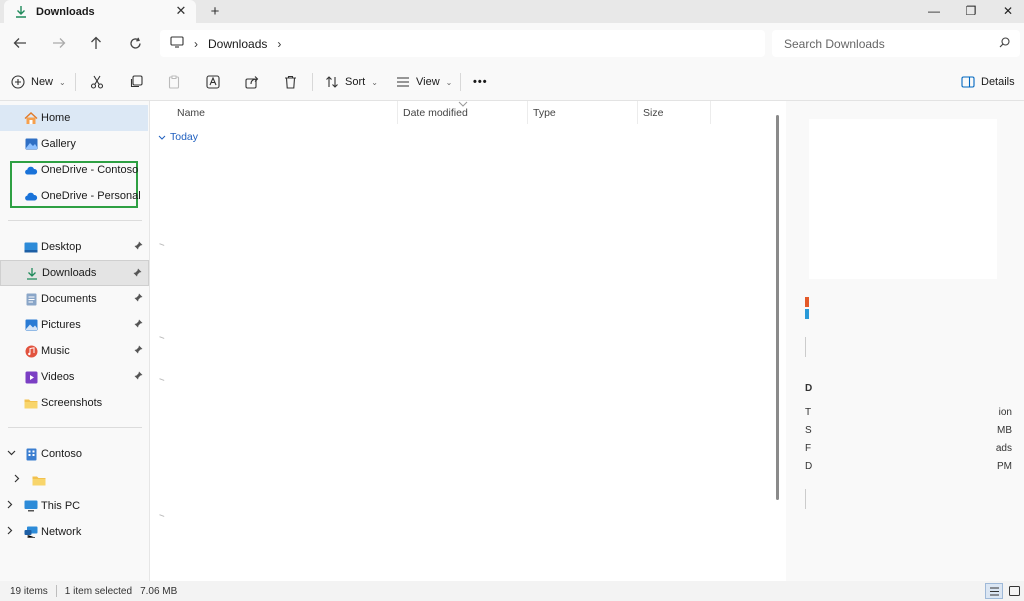  I want to click on copy-icon, so click(136, 81).